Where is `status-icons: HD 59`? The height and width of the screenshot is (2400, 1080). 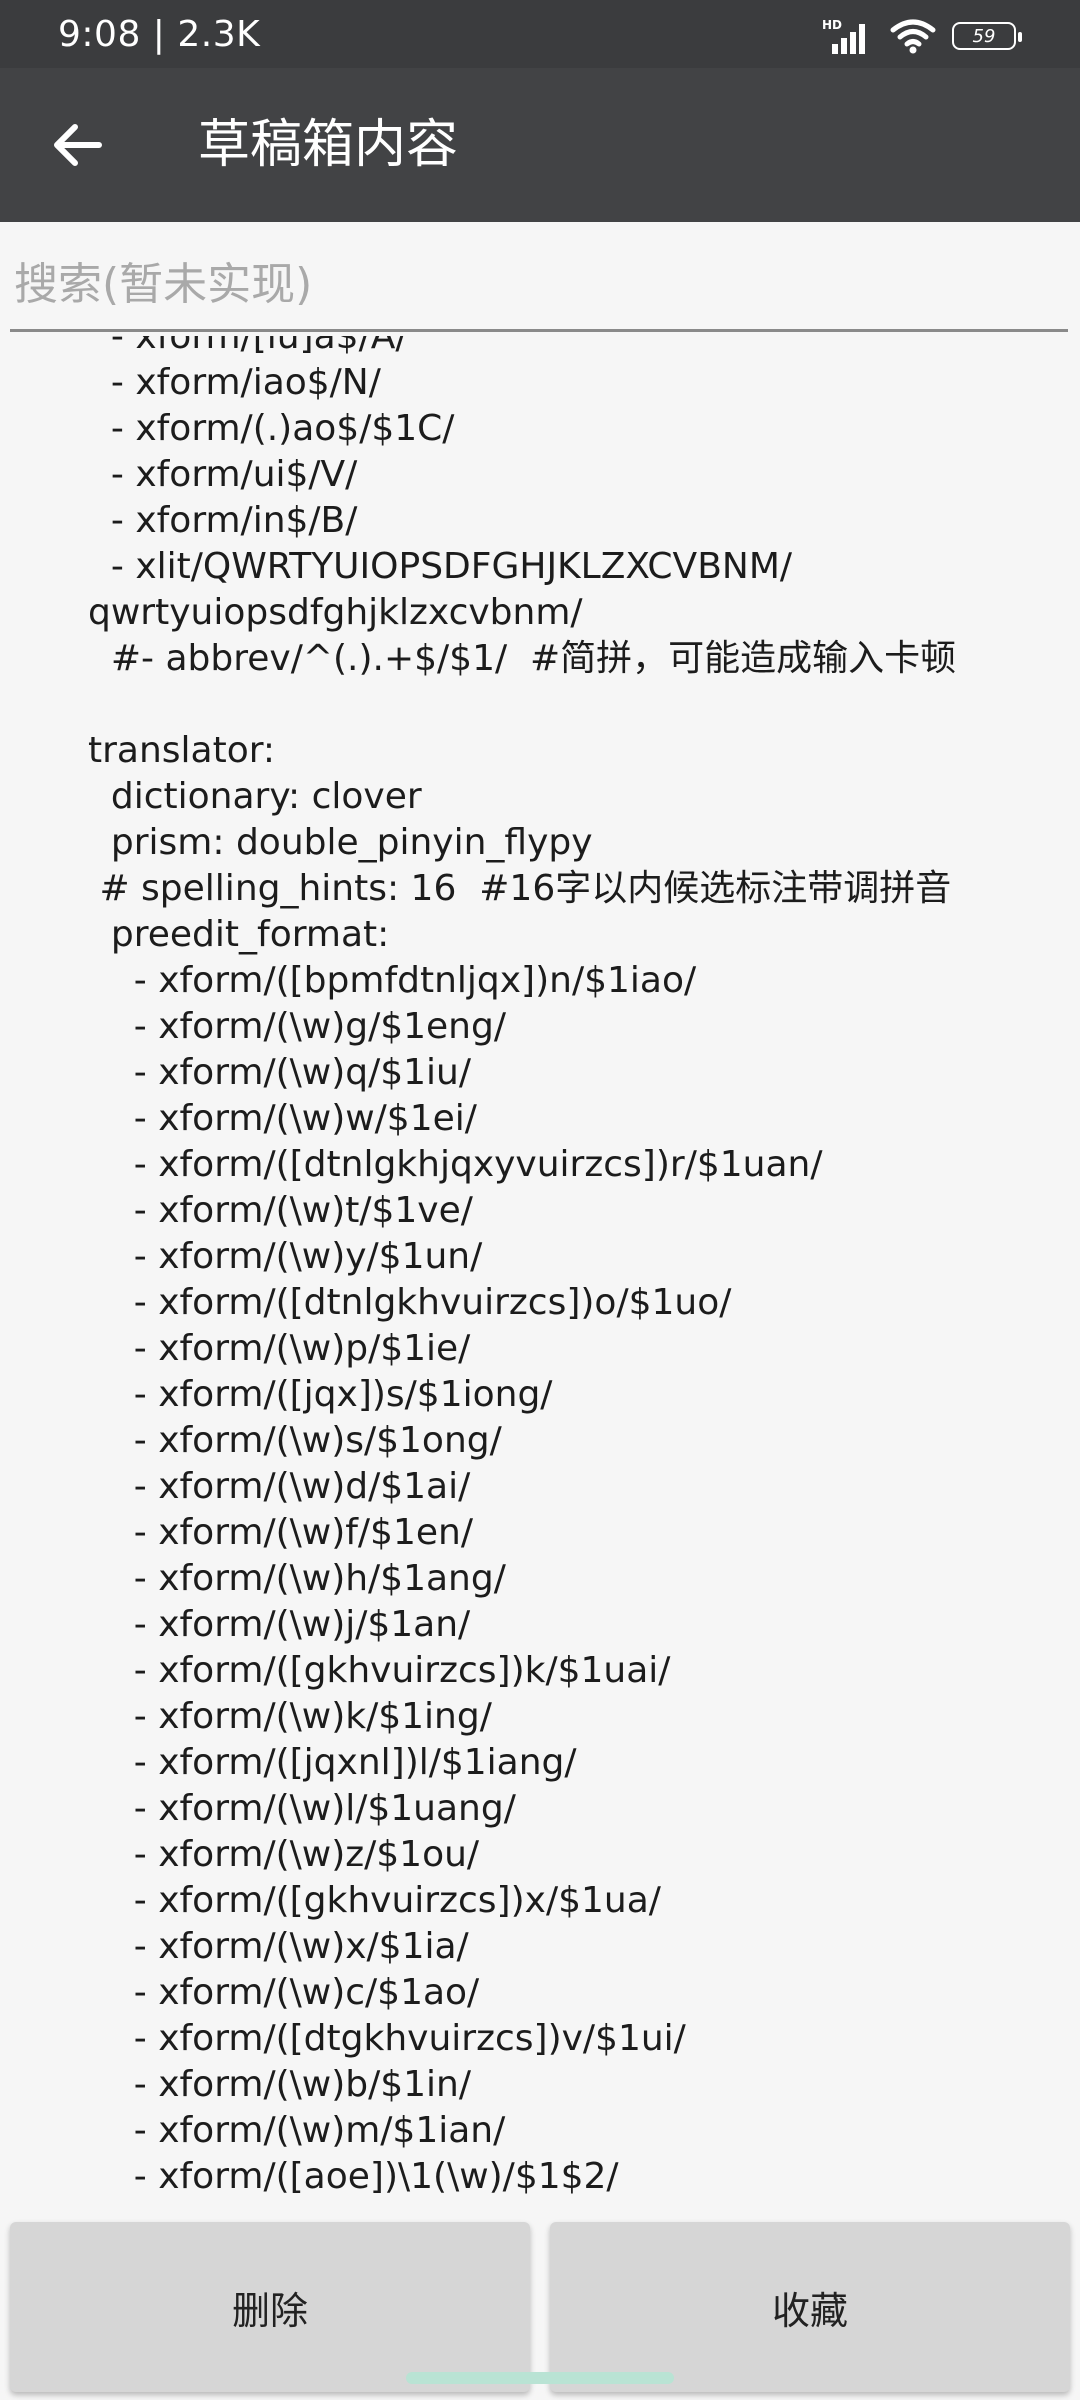 status-icons: HD 59 is located at coordinates (922, 36).